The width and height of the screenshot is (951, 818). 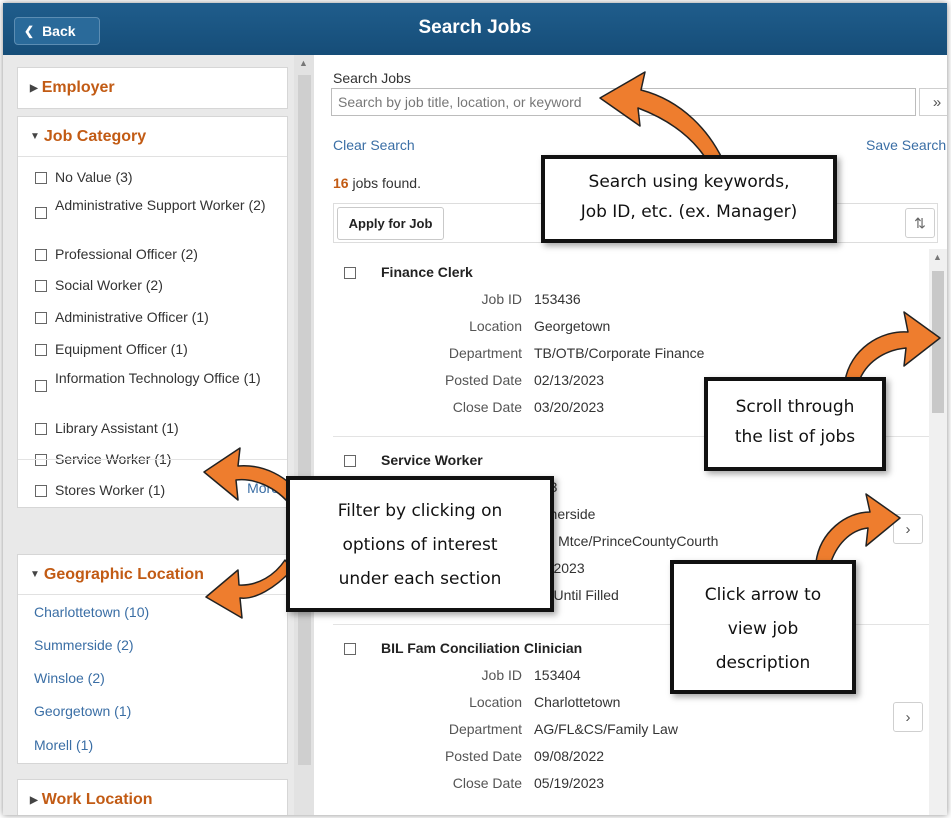 What do you see at coordinates (76, 645) in the screenshot?
I see `geo-filter-link: Summerside (2)` at bounding box center [76, 645].